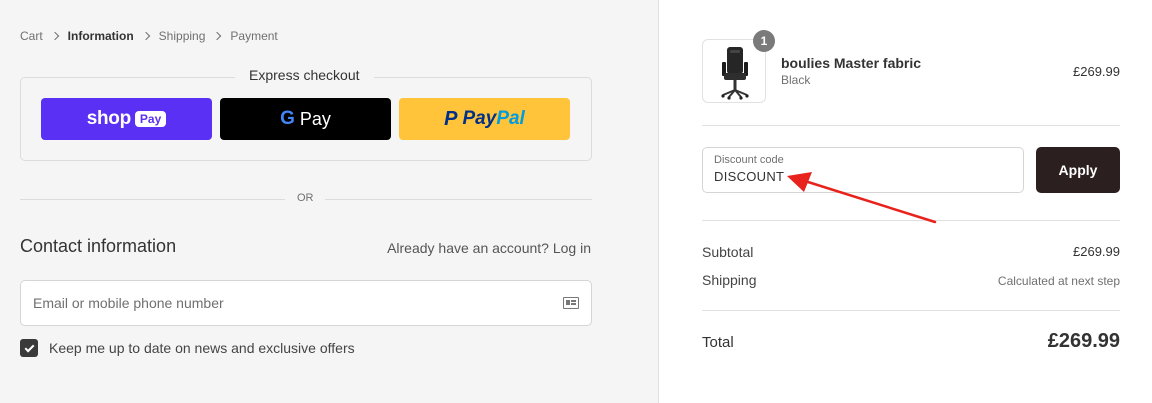 Image resolution: width=1152 pixels, height=403 pixels. Describe the element at coordinates (287, 118) in the screenshot. I see `google-g-icon: G` at that location.